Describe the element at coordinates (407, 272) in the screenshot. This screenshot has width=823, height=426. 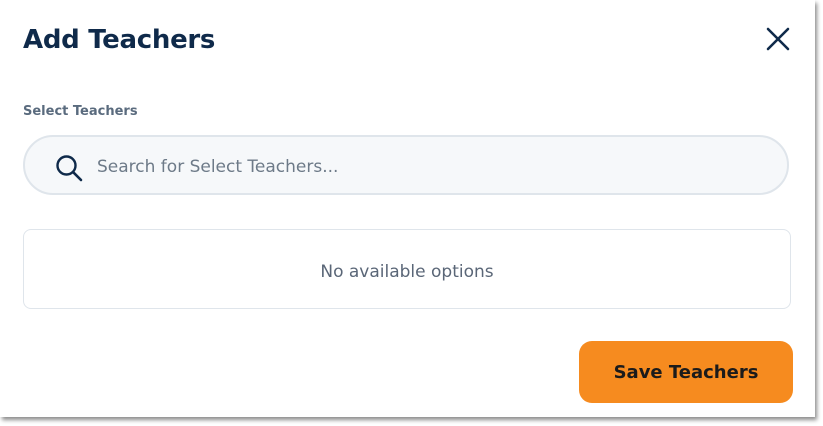
I see `no-options-message: No available options` at that location.